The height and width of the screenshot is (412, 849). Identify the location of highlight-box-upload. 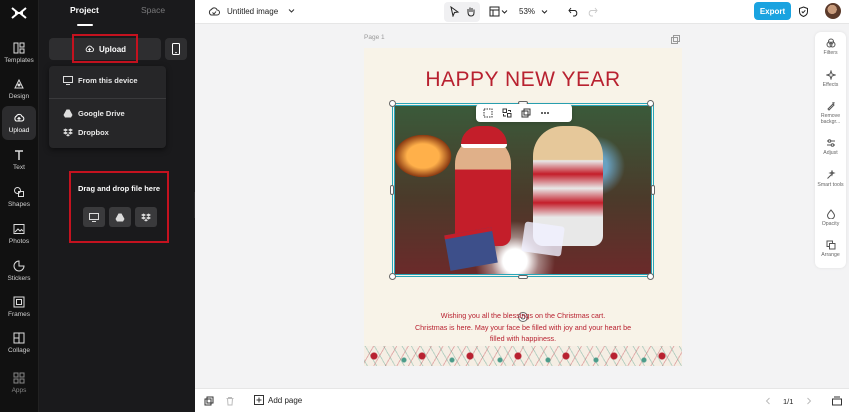
(105, 48).